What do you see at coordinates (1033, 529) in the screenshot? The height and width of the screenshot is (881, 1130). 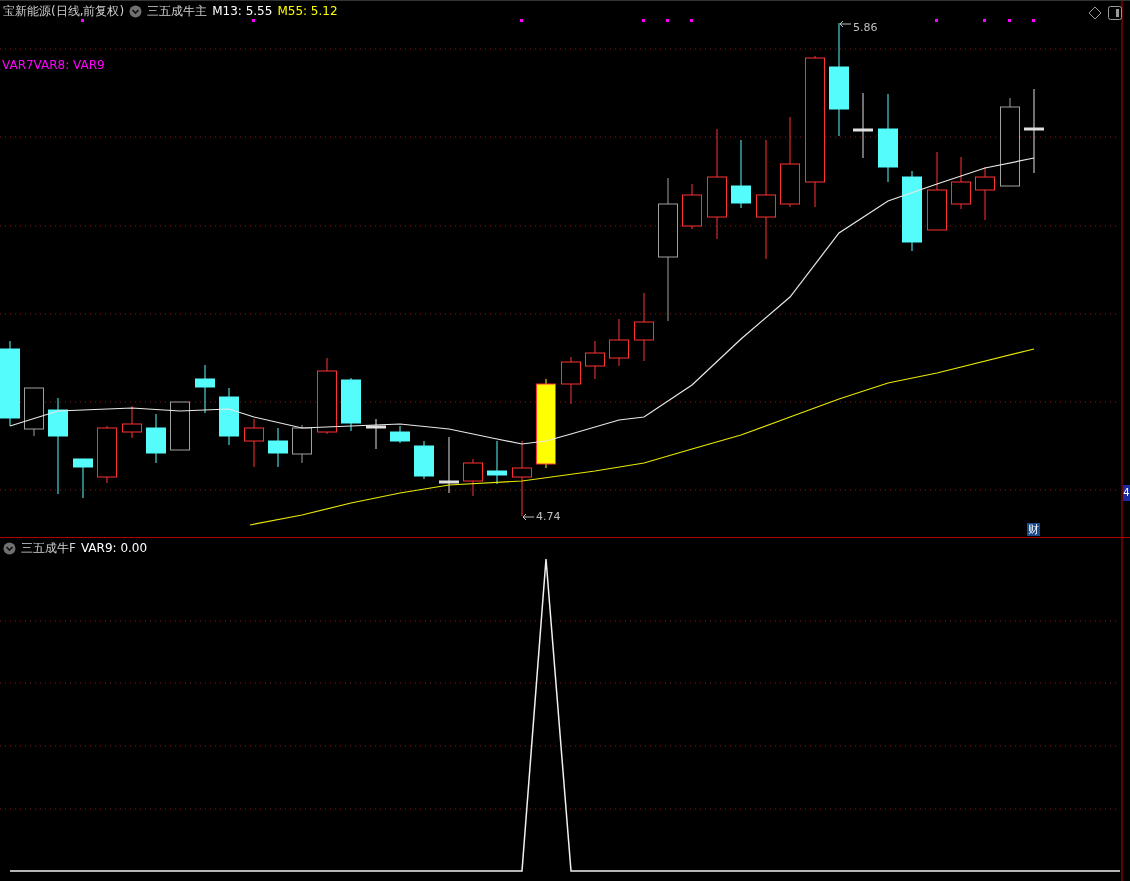 I see `finance-badge: 财` at bounding box center [1033, 529].